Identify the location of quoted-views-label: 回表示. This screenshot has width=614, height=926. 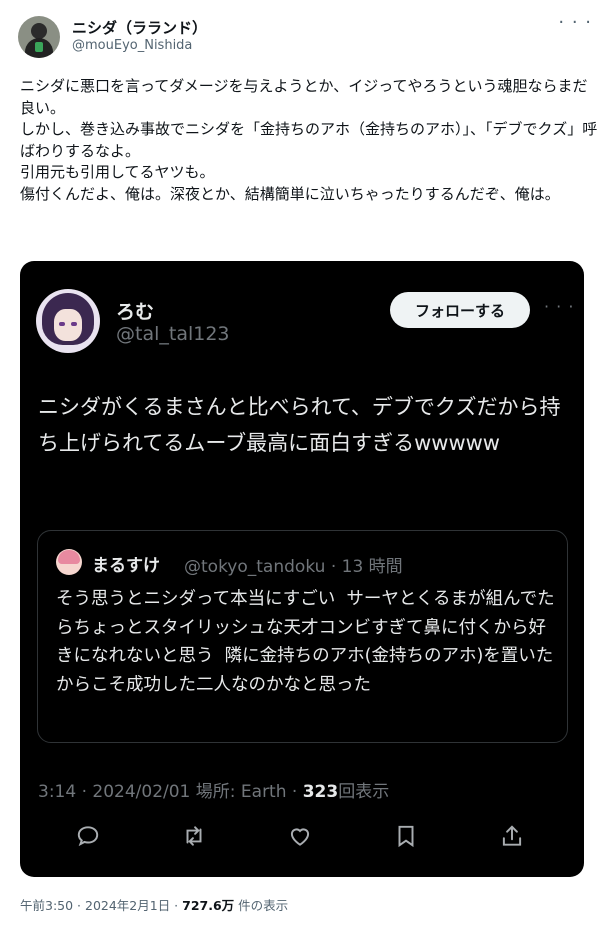
(364, 792).